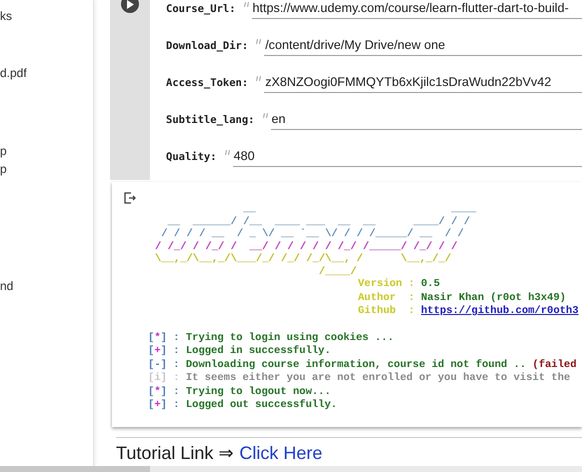 This screenshot has height=472, width=582. I want to click on ascii-art-line: / /_/ / /_/ / __/ / / / / / /_/ /_____/ /_/ / /, so click(306, 246).